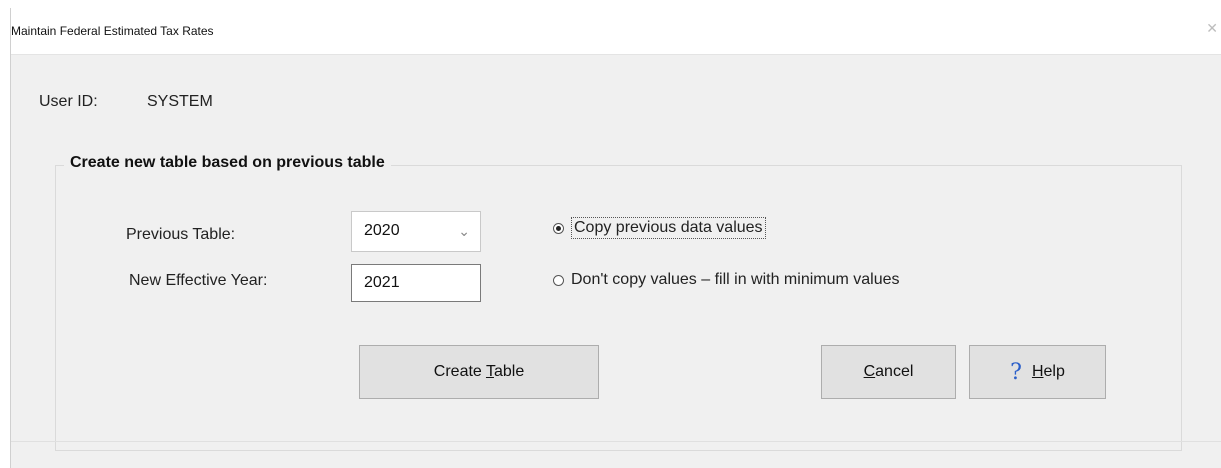  I want to click on cancel-button-accel: C, so click(869, 371).